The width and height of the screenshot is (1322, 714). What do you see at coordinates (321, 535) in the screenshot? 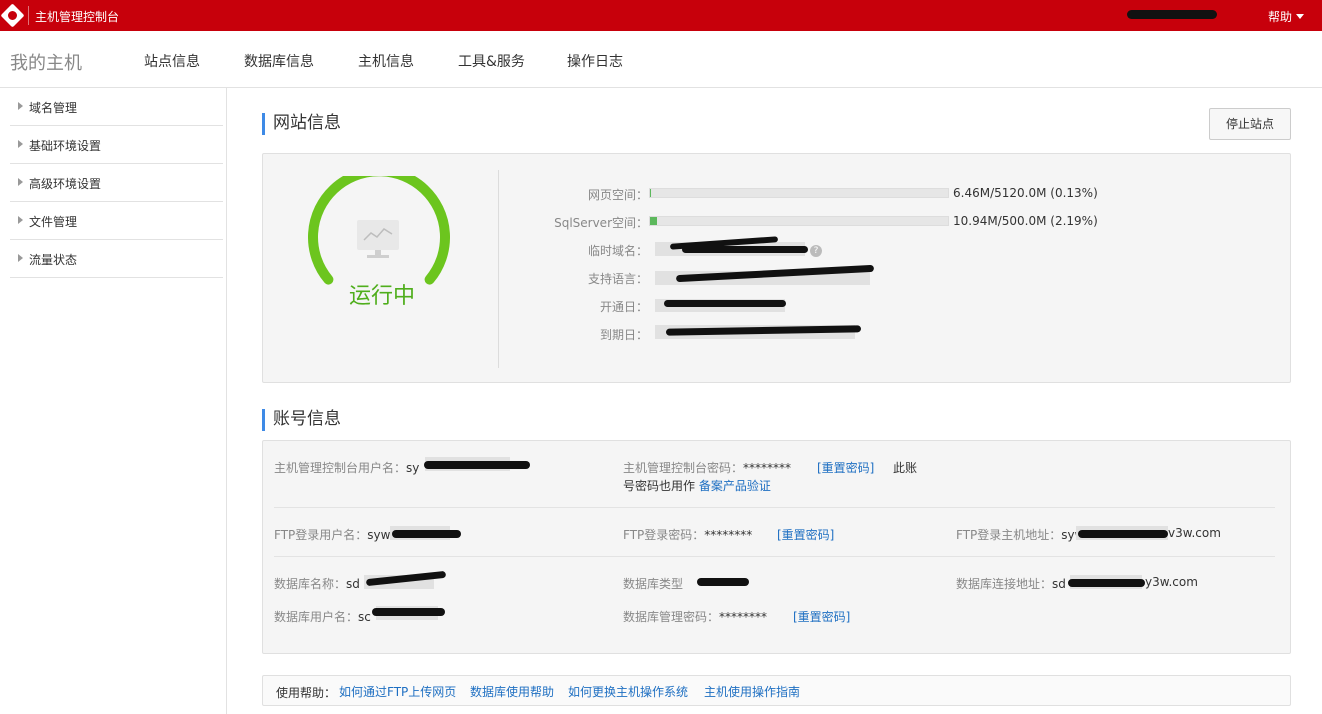
I see `ftp-username-label: FTP登录用户名：` at bounding box center [321, 535].